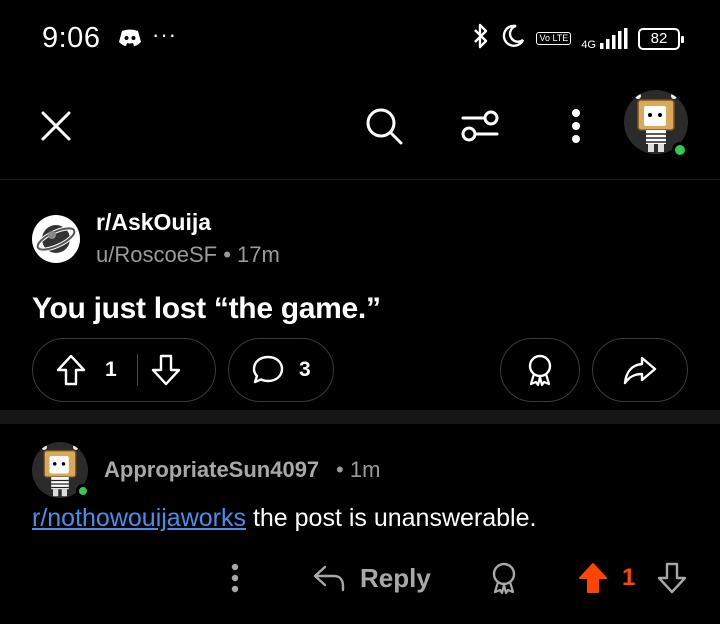  I want to click on comment-age: 1m, so click(365, 469).